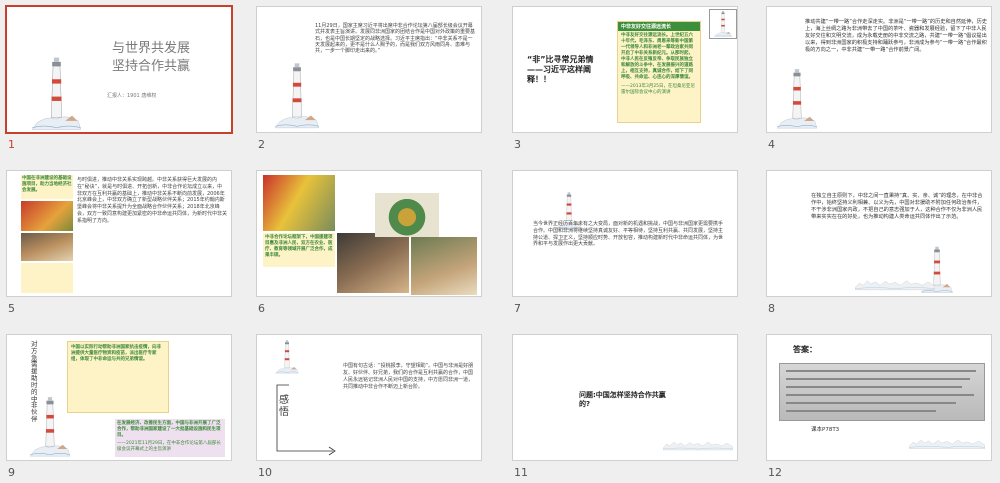 The height and width of the screenshot is (483, 1000). What do you see at coordinates (11, 144) in the screenshot?
I see `slide-number: 1` at bounding box center [11, 144].